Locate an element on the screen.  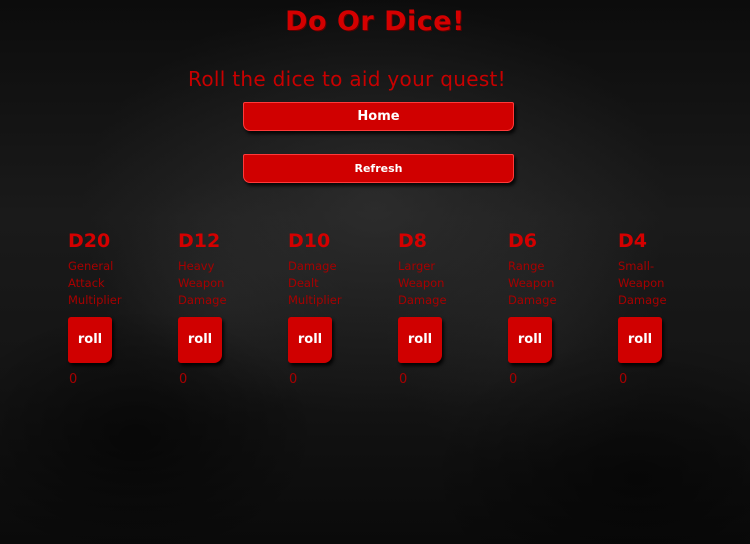
page-title: Do Or Dice! is located at coordinates (375, 21).